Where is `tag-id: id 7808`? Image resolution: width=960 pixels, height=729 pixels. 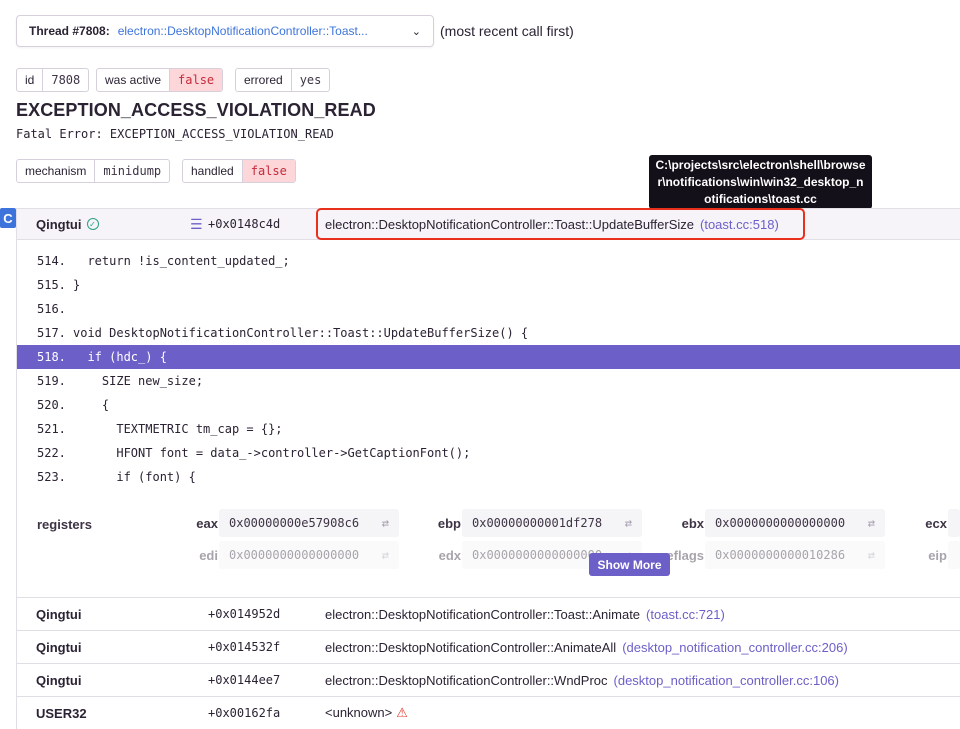
tag-id: id 7808 is located at coordinates (53, 80).